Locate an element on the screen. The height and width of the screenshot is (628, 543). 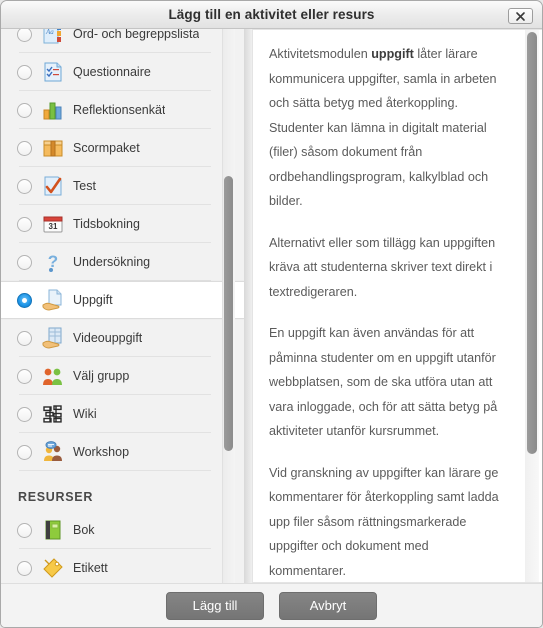
calendar-31-icon: 31 is located at coordinates (53, 224).